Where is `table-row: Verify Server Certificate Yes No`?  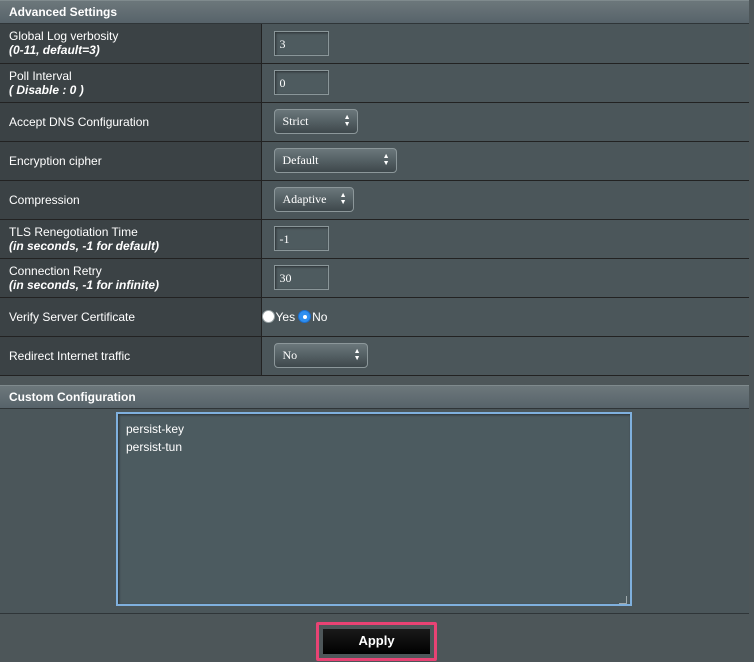 table-row: Verify Server Certificate Yes No is located at coordinates (375, 317).